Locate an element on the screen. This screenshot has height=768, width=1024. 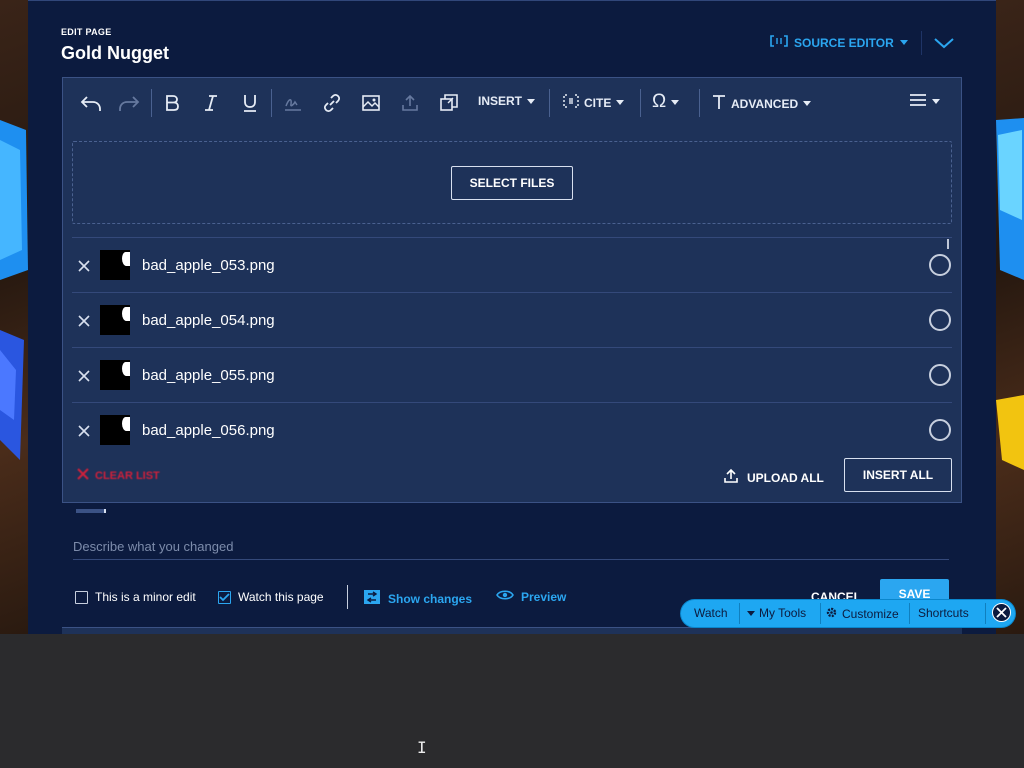
source-brackets-icon is located at coordinates (779, 42).